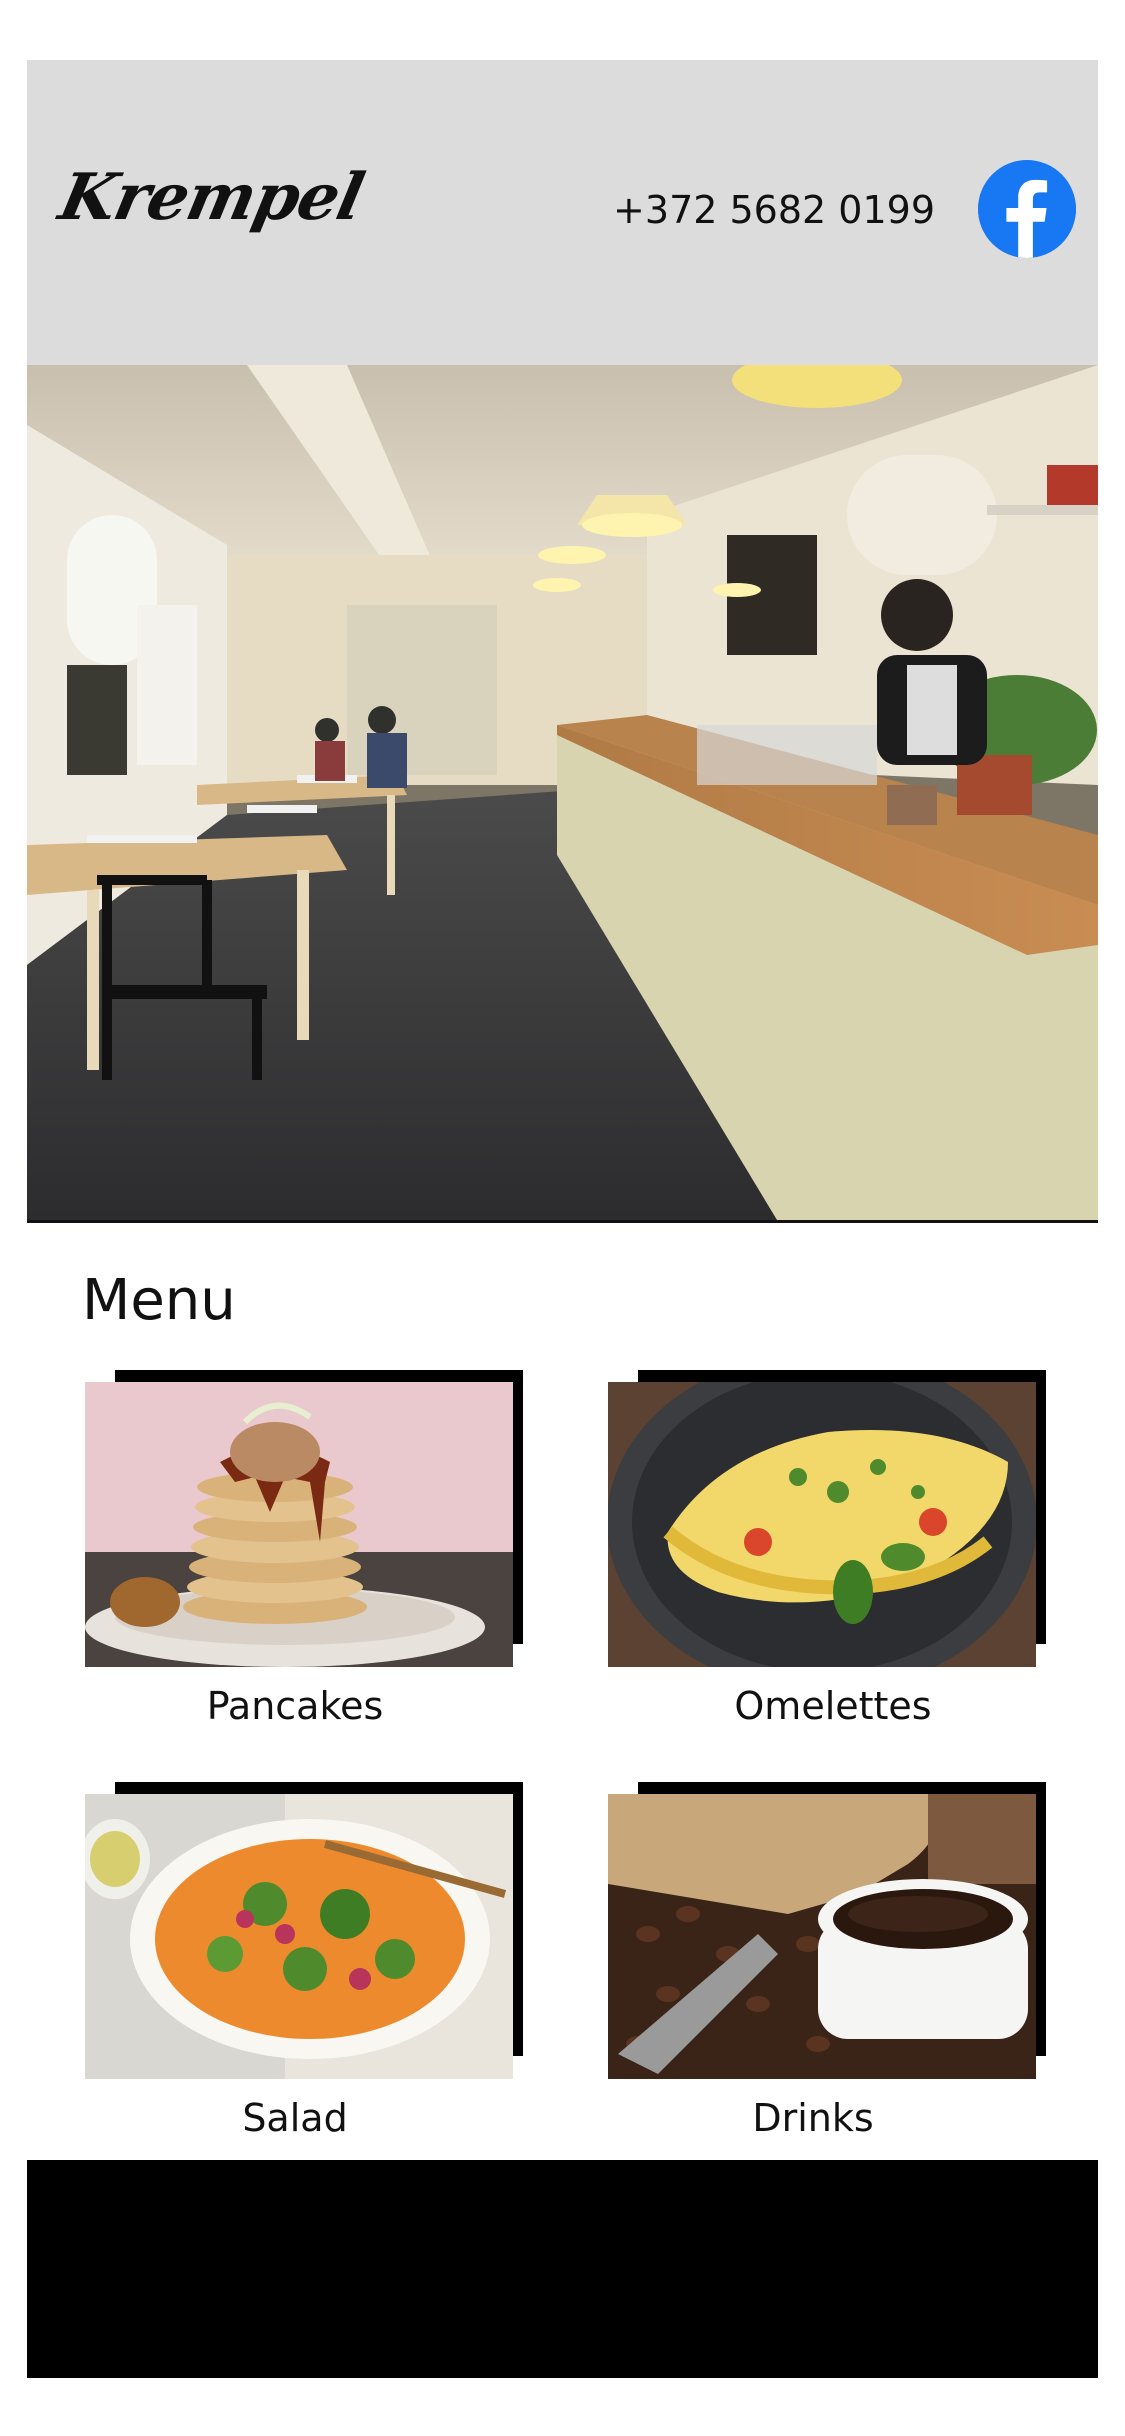  Describe the element at coordinates (774, 210) in the screenshot. I see `phone-number: +372 5682 0199` at that location.